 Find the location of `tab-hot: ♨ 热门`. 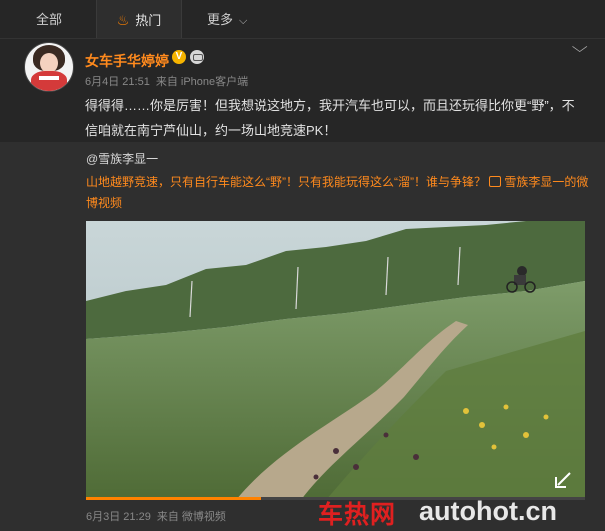

tab-hot: ♨ 热门 is located at coordinates (139, 19).